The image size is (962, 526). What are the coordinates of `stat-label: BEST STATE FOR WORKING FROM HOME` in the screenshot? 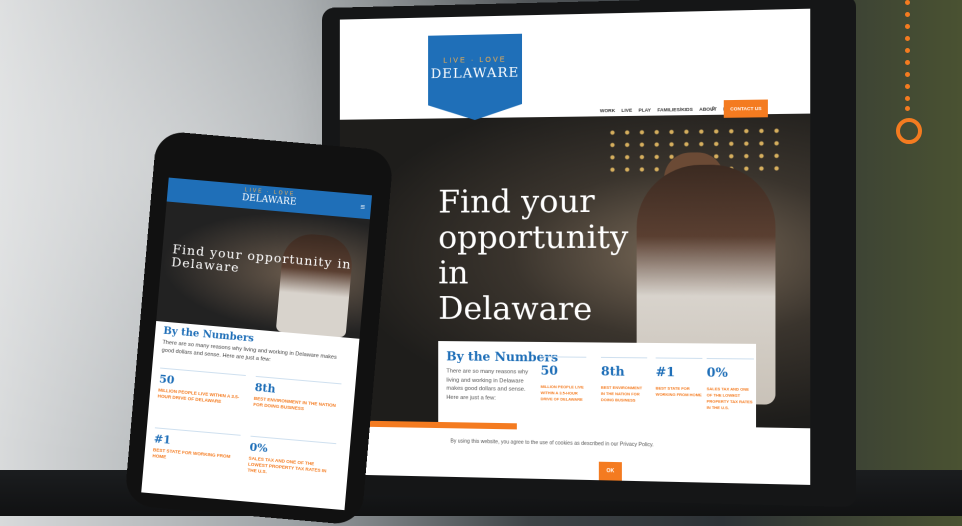 It's located at (678, 392).